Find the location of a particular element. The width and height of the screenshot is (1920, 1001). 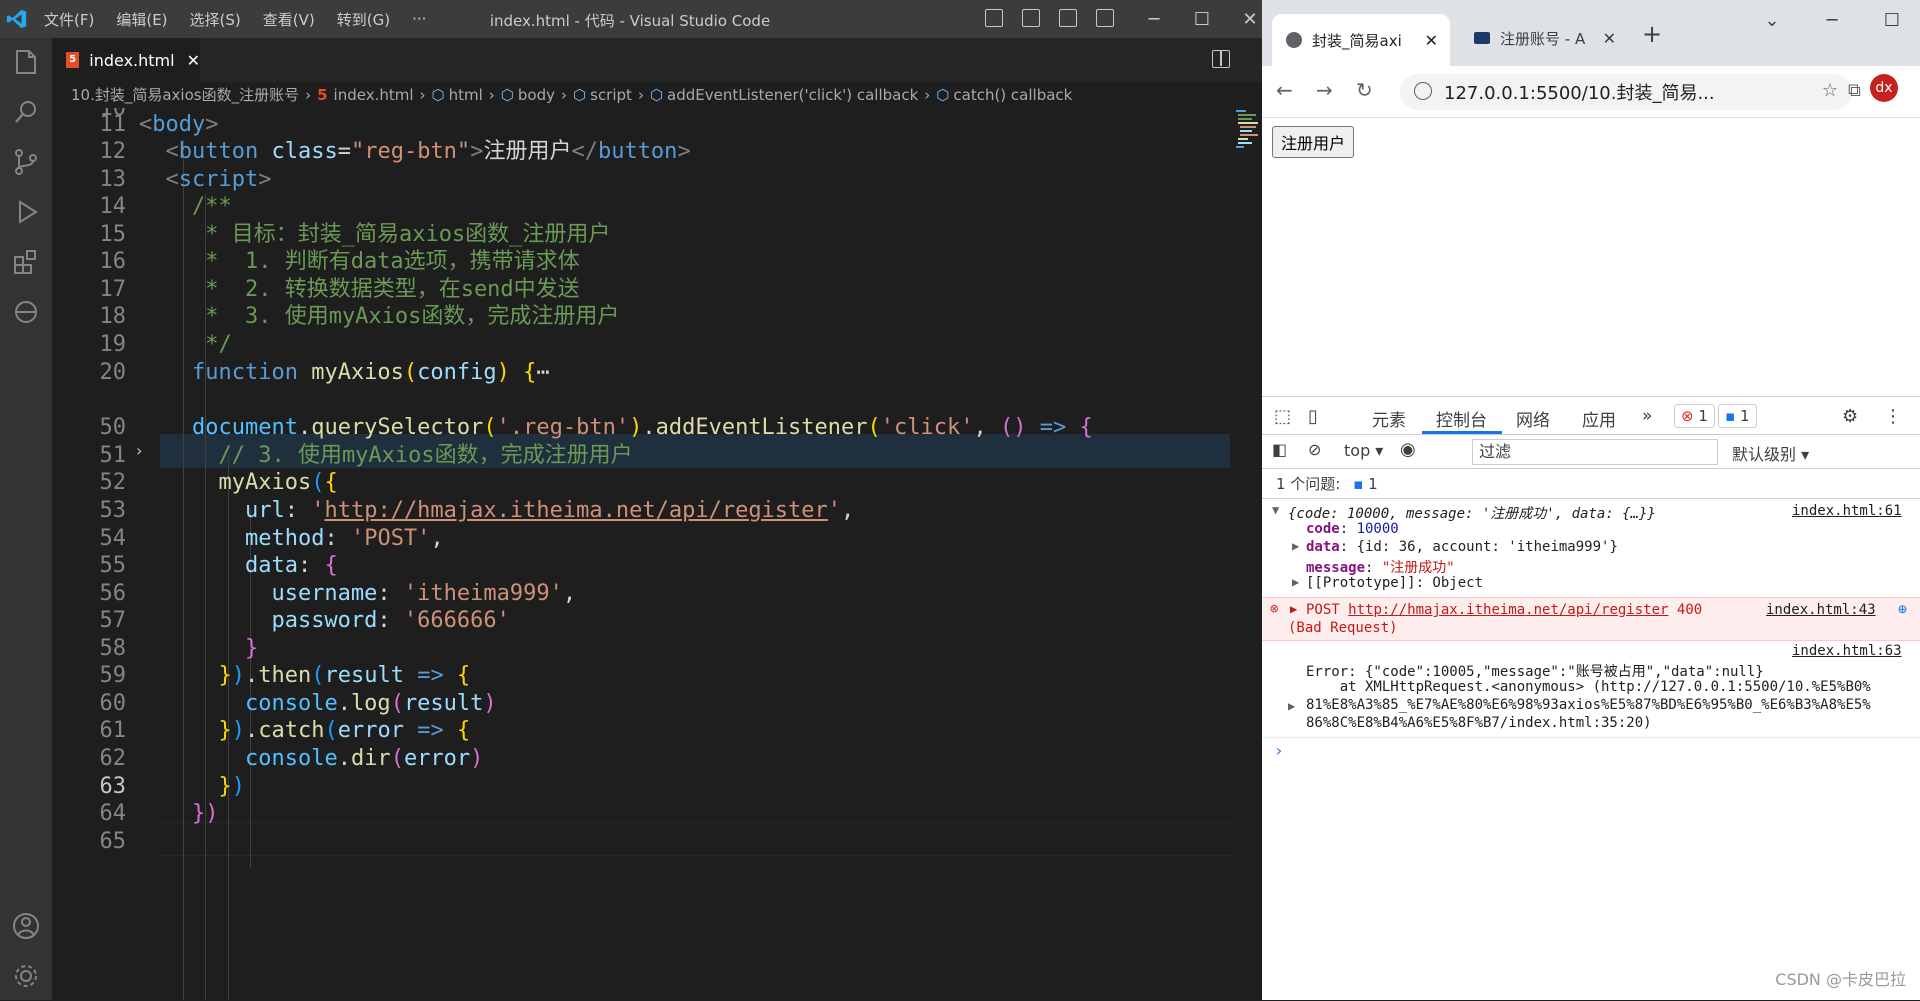

clear-console-icon: ⊘ is located at coordinates (1314, 449).